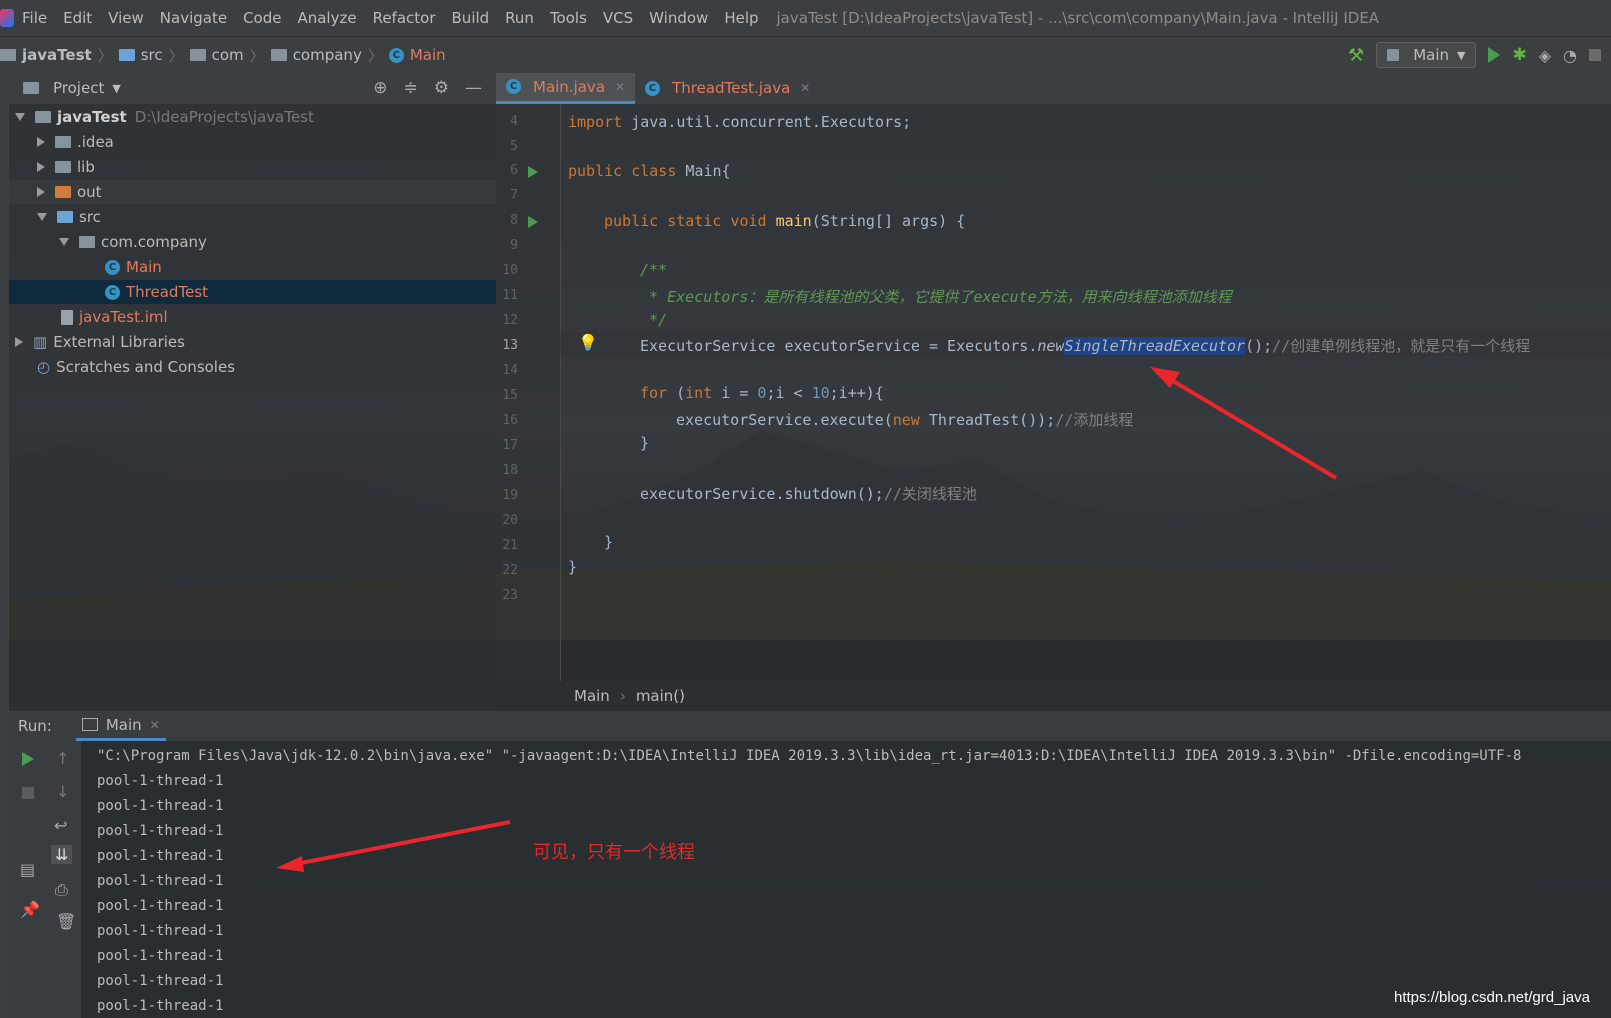 Image resolution: width=1611 pixels, height=1018 pixels. Describe the element at coordinates (7, 18) in the screenshot. I see `intellij-logo-icon` at that location.